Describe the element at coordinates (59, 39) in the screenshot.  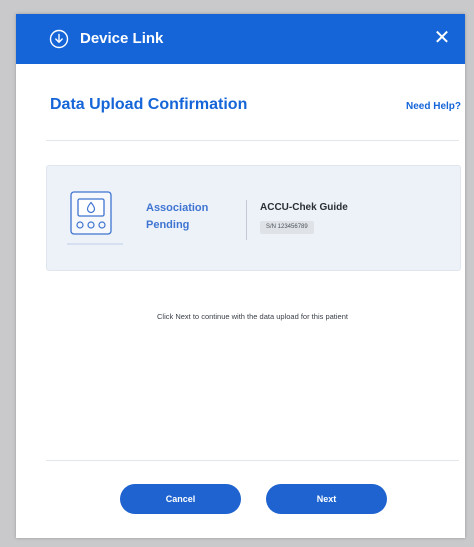
I see `download-circle-icon` at that location.